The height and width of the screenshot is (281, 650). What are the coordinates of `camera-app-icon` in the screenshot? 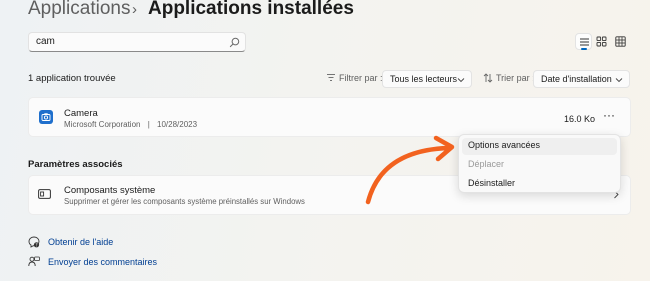 It's located at (46, 117).